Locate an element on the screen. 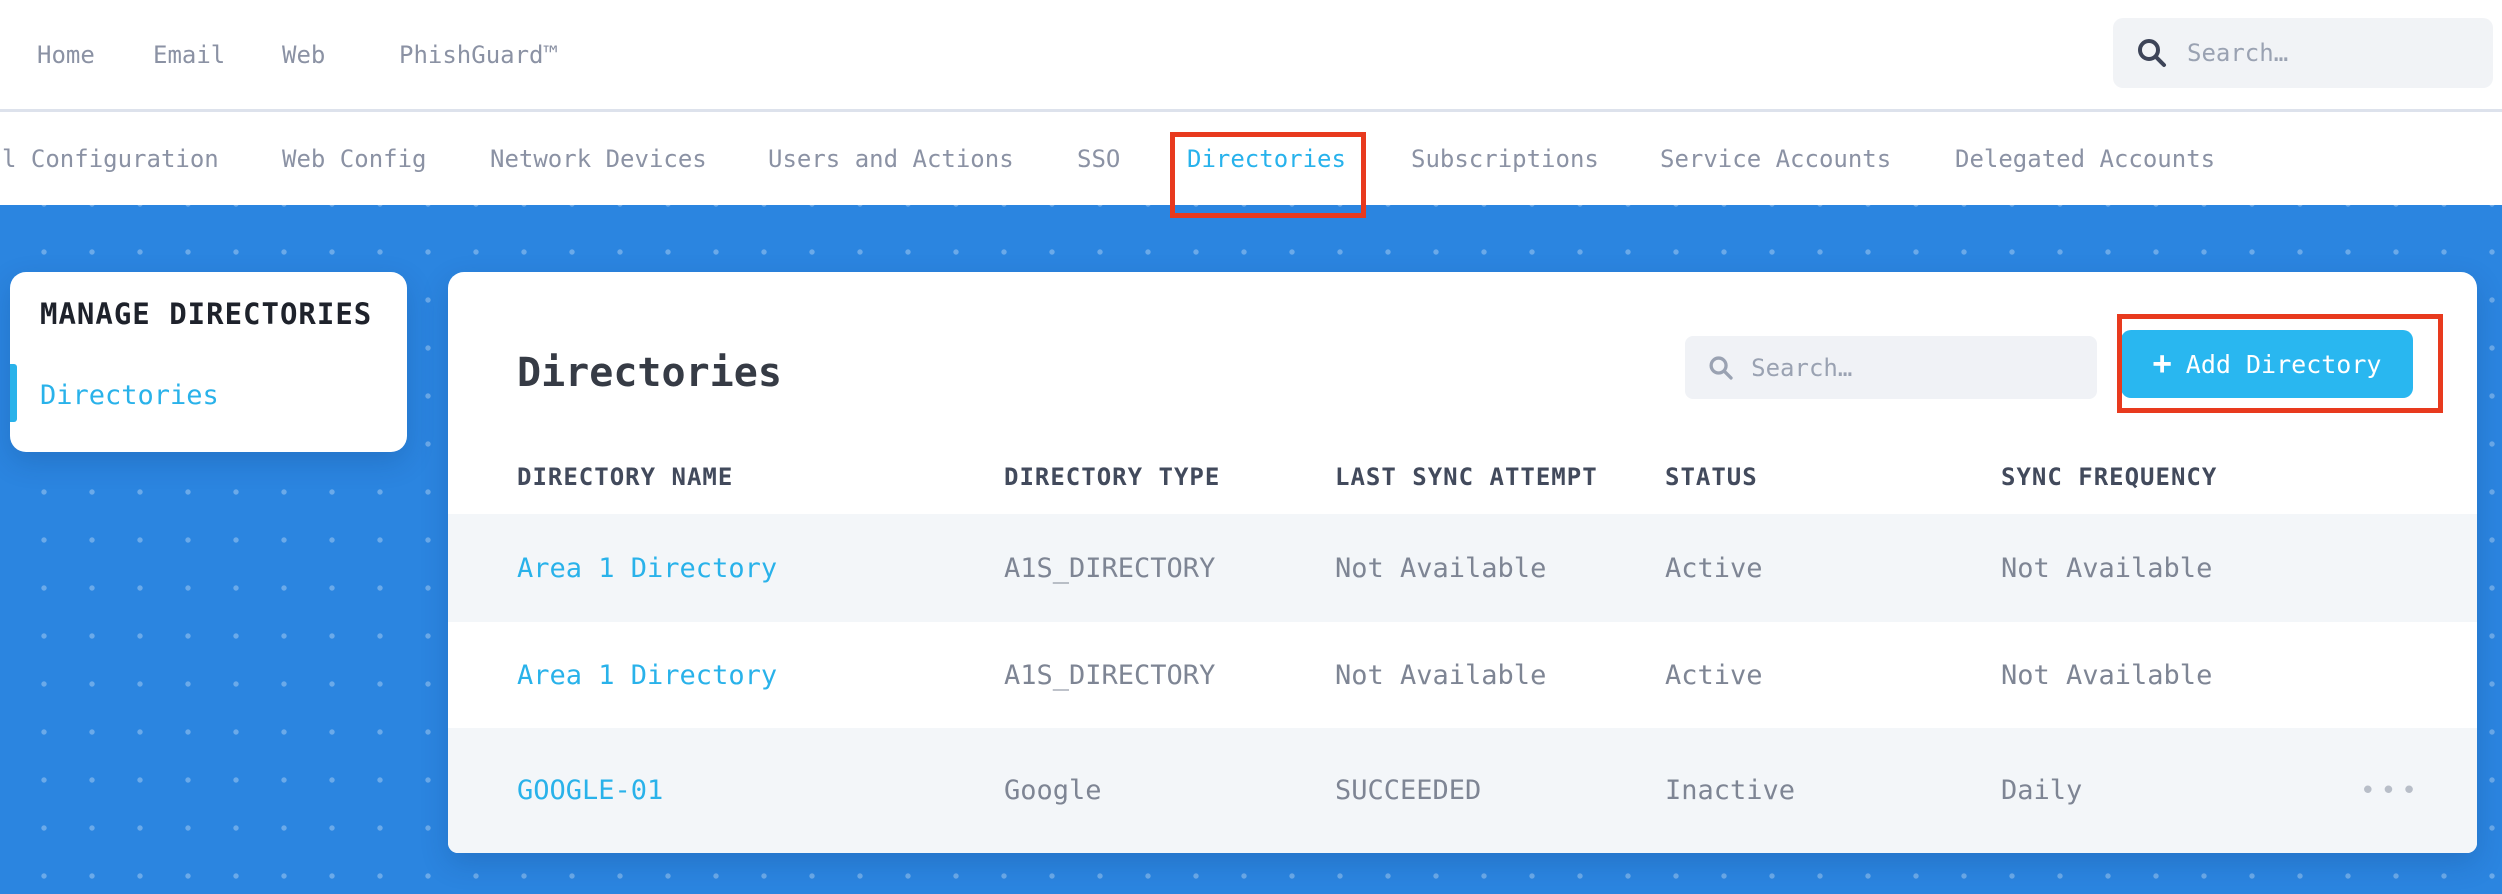 The height and width of the screenshot is (894, 2502). add-directory-button: + Add Directory is located at coordinates (2267, 364).